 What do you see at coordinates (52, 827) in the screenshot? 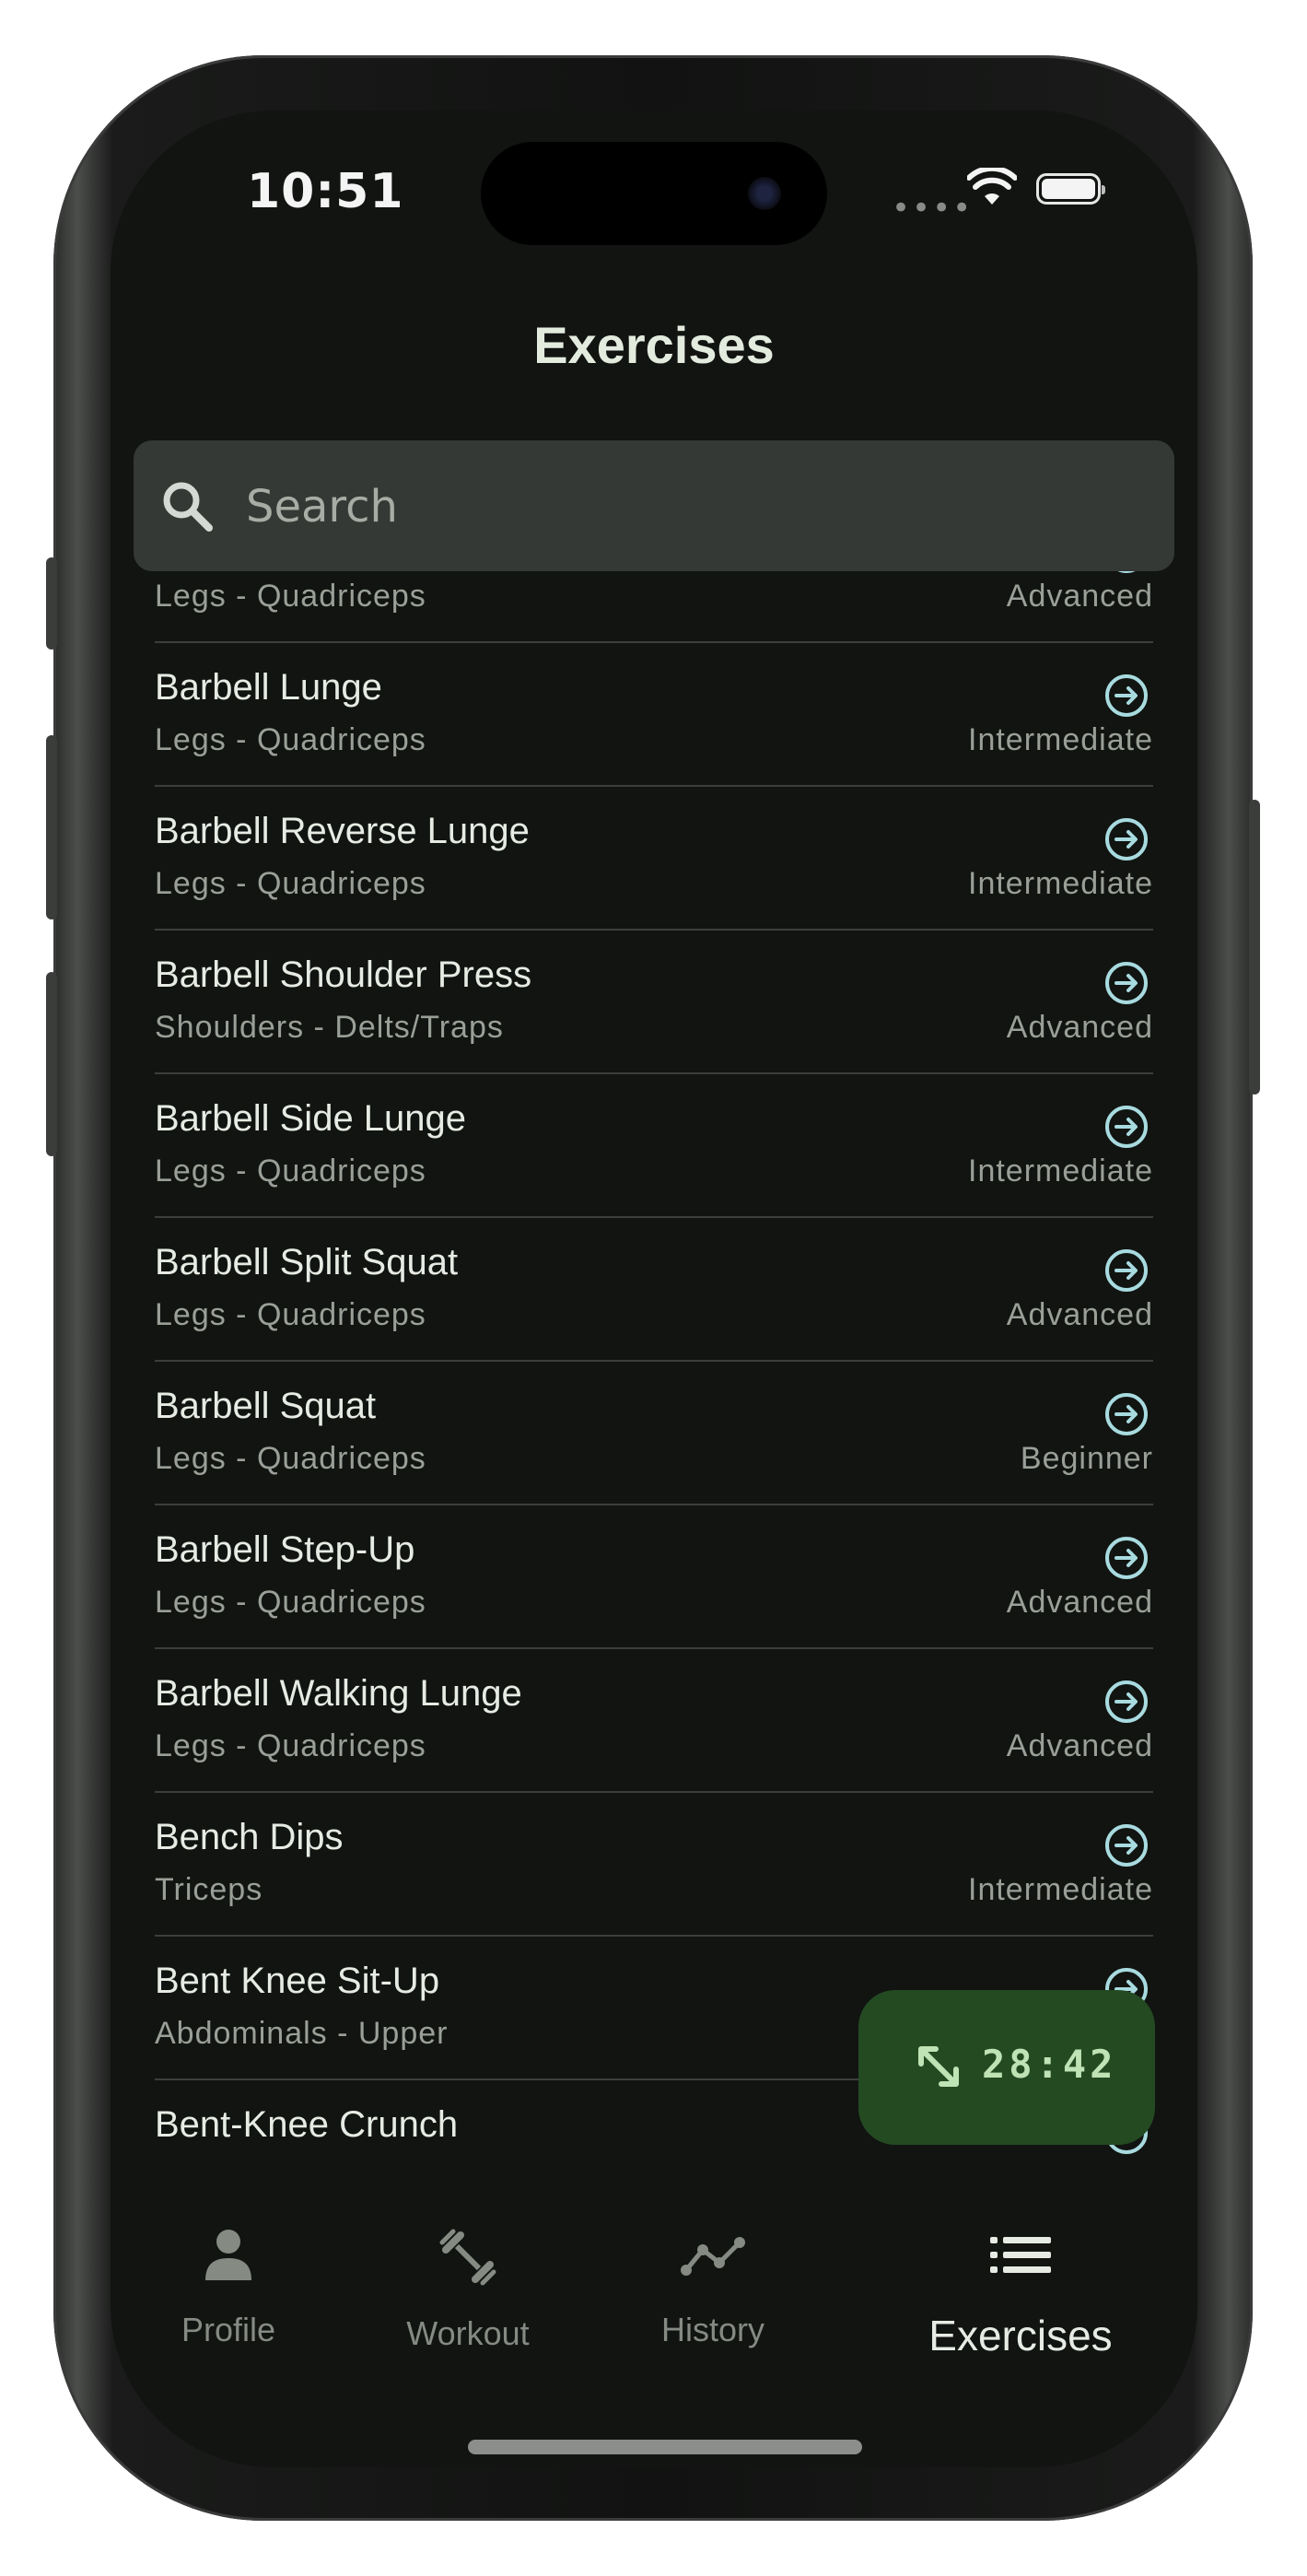
I see `phone-volume-up-button` at bounding box center [52, 827].